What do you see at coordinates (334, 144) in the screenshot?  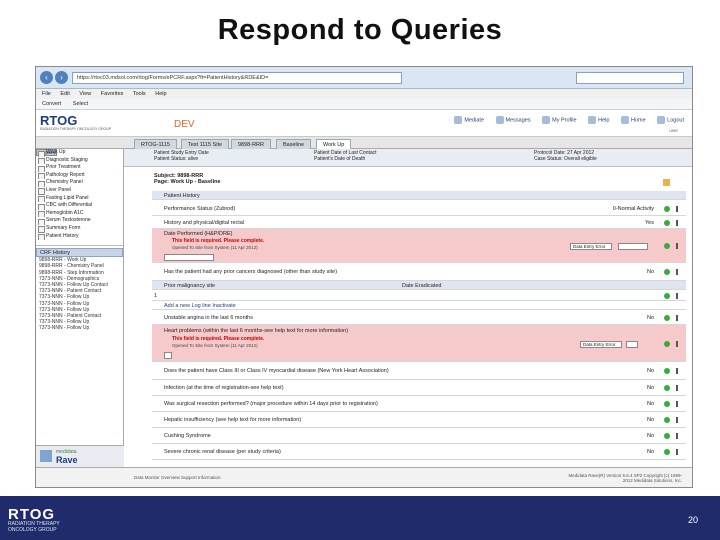 I see `tab-form: Work Up` at bounding box center [334, 144].